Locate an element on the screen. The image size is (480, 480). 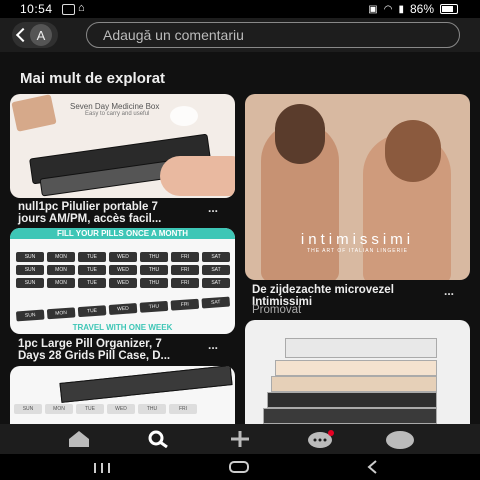
hair-left is located at coordinates (300, 134).